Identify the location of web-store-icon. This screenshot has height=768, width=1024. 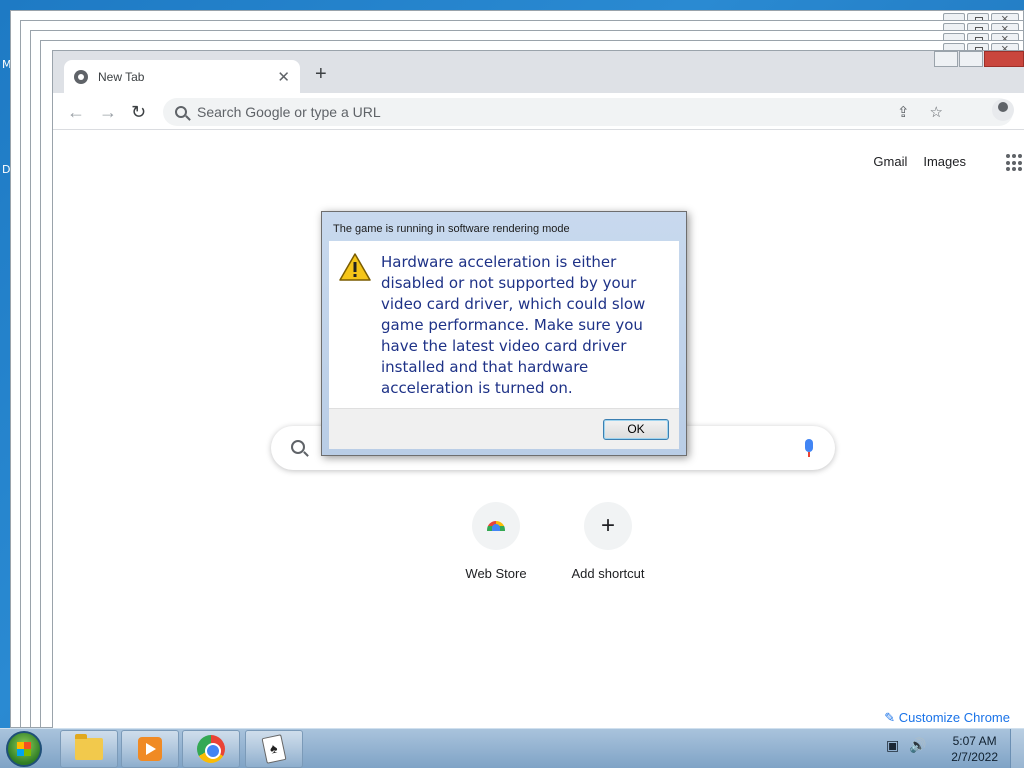
(496, 526).